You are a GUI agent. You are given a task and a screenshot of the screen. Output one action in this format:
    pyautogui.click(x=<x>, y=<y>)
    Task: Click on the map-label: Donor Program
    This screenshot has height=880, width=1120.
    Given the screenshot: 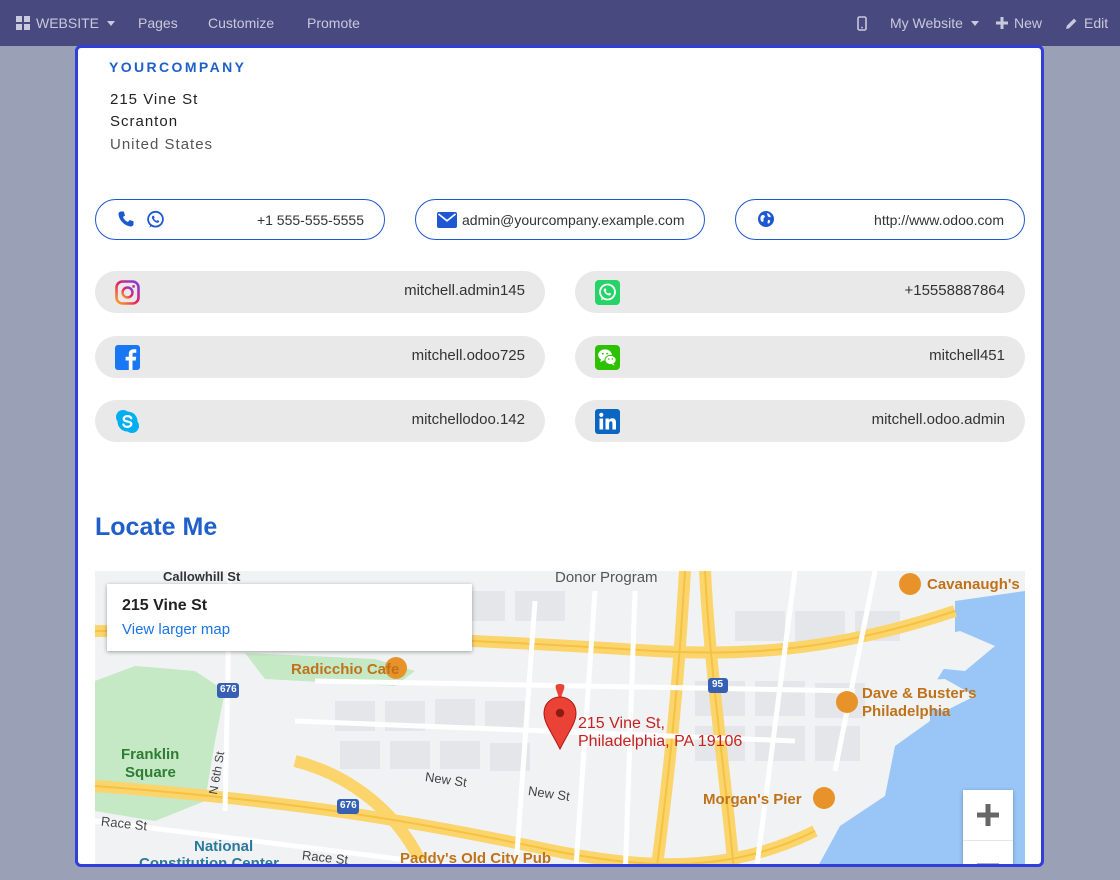 What is the action you would take?
    pyautogui.click(x=606, y=578)
    